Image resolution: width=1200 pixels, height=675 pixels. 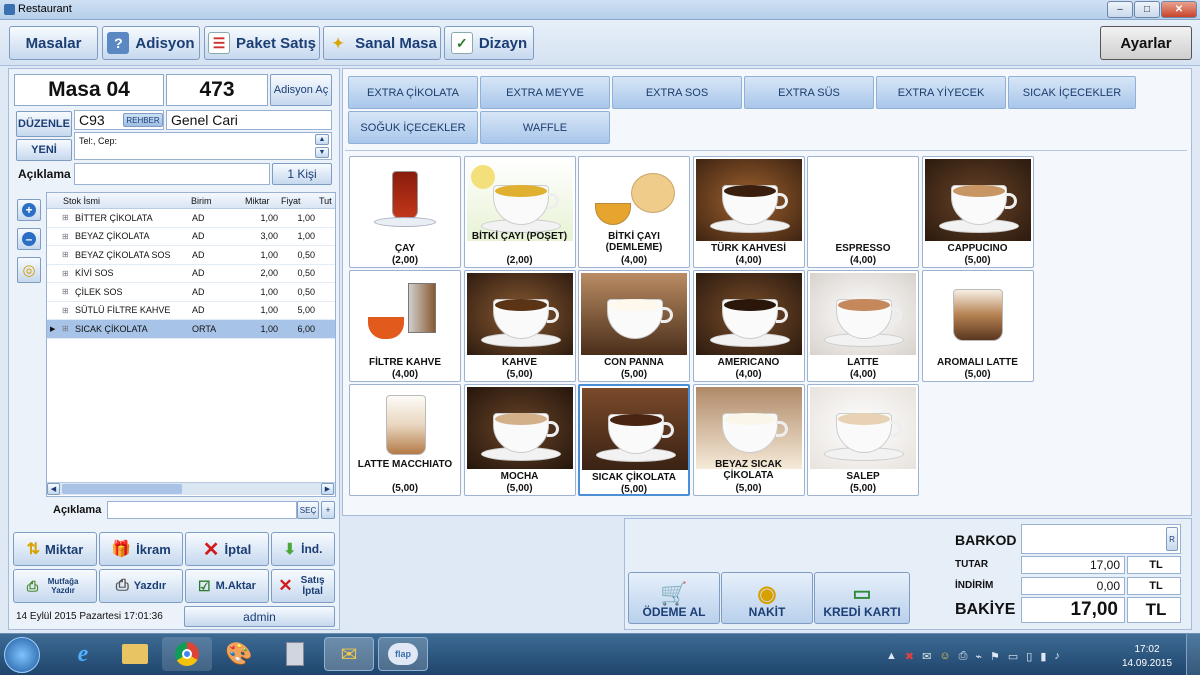 I want to click on ind-button: ⬇ İnd., so click(x=303, y=549).